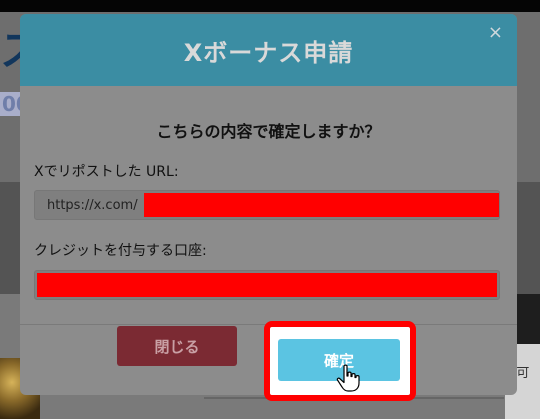 The width and height of the screenshot is (540, 419). I want to click on background-top-bar, so click(270, 6).